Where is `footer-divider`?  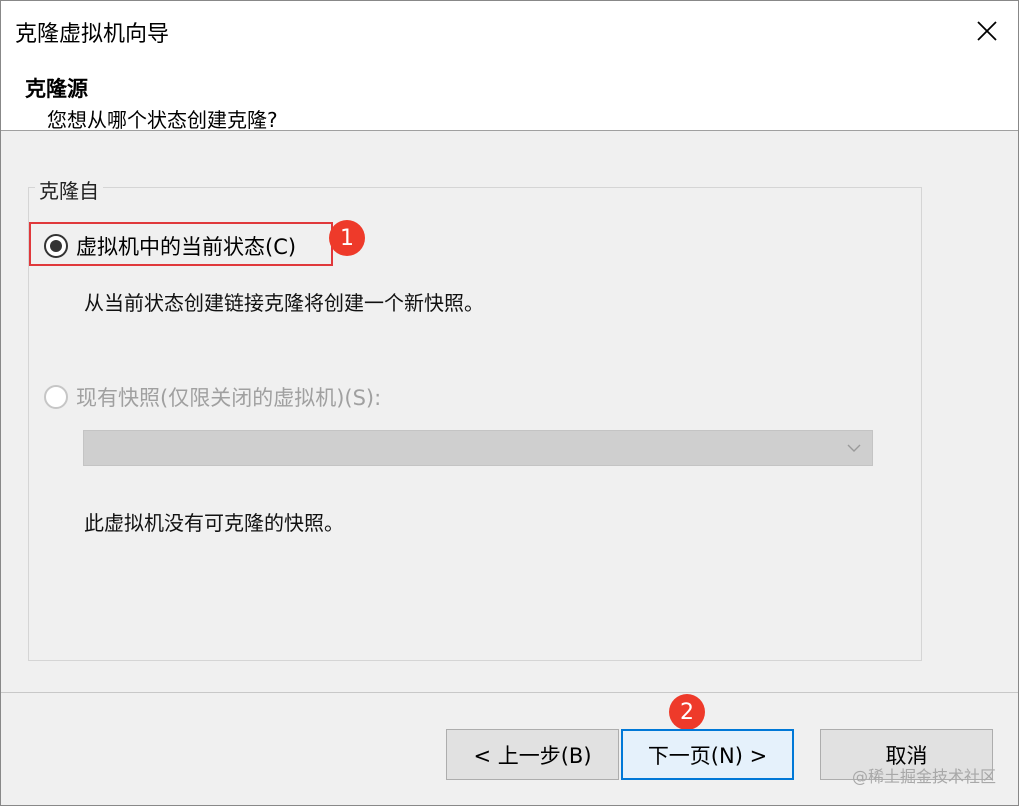 footer-divider is located at coordinates (509, 692).